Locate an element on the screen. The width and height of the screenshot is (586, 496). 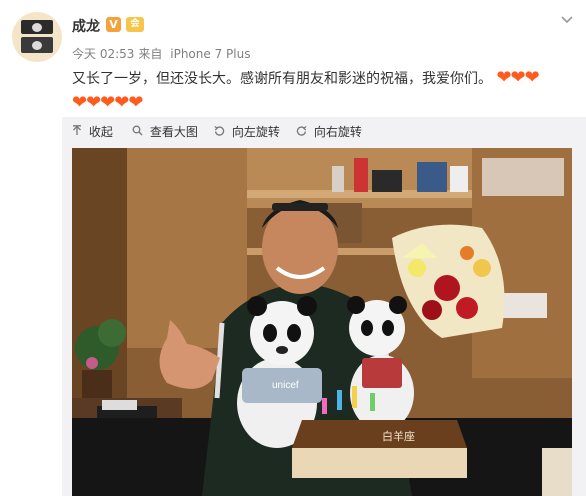
rotate-right-icon is located at coordinates (303, 132).